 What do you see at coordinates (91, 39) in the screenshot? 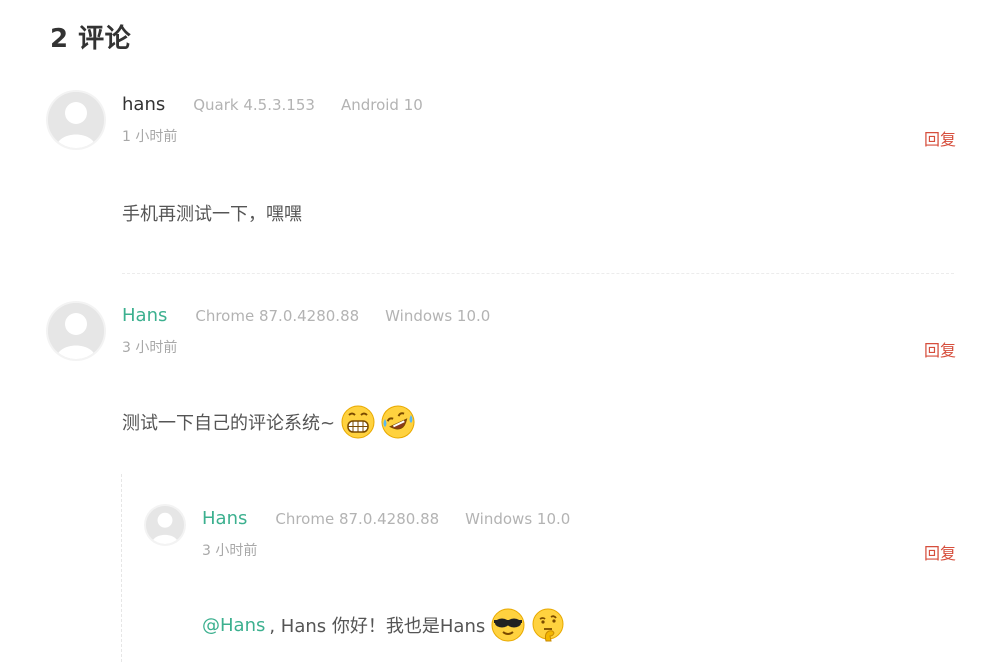
I see `comments-heading: 2 评论` at bounding box center [91, 39].